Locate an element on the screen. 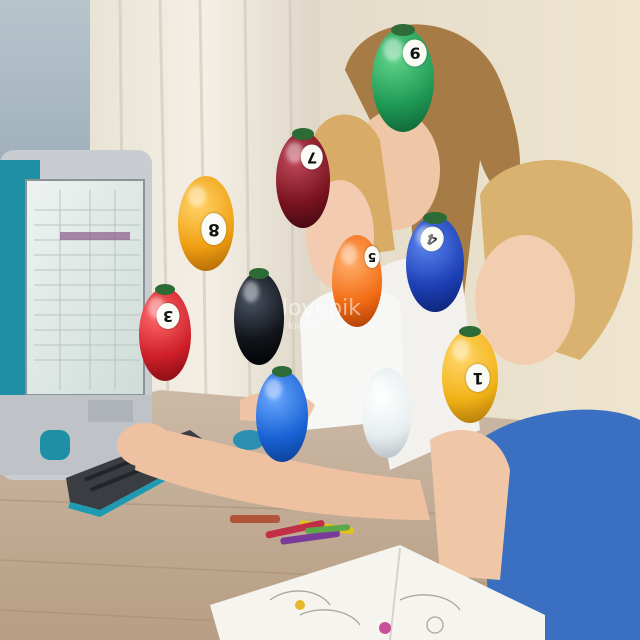 The image size is (640, 640). watermark-brand: lovepik is located at coordinates (321, 308).